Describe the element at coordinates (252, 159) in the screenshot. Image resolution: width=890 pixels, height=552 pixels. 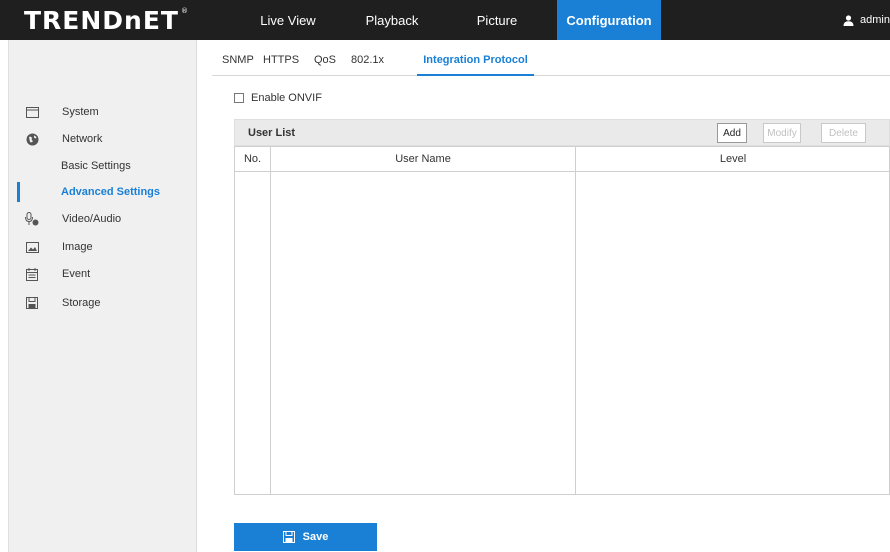
I see `column-header-no: No.` at that location.